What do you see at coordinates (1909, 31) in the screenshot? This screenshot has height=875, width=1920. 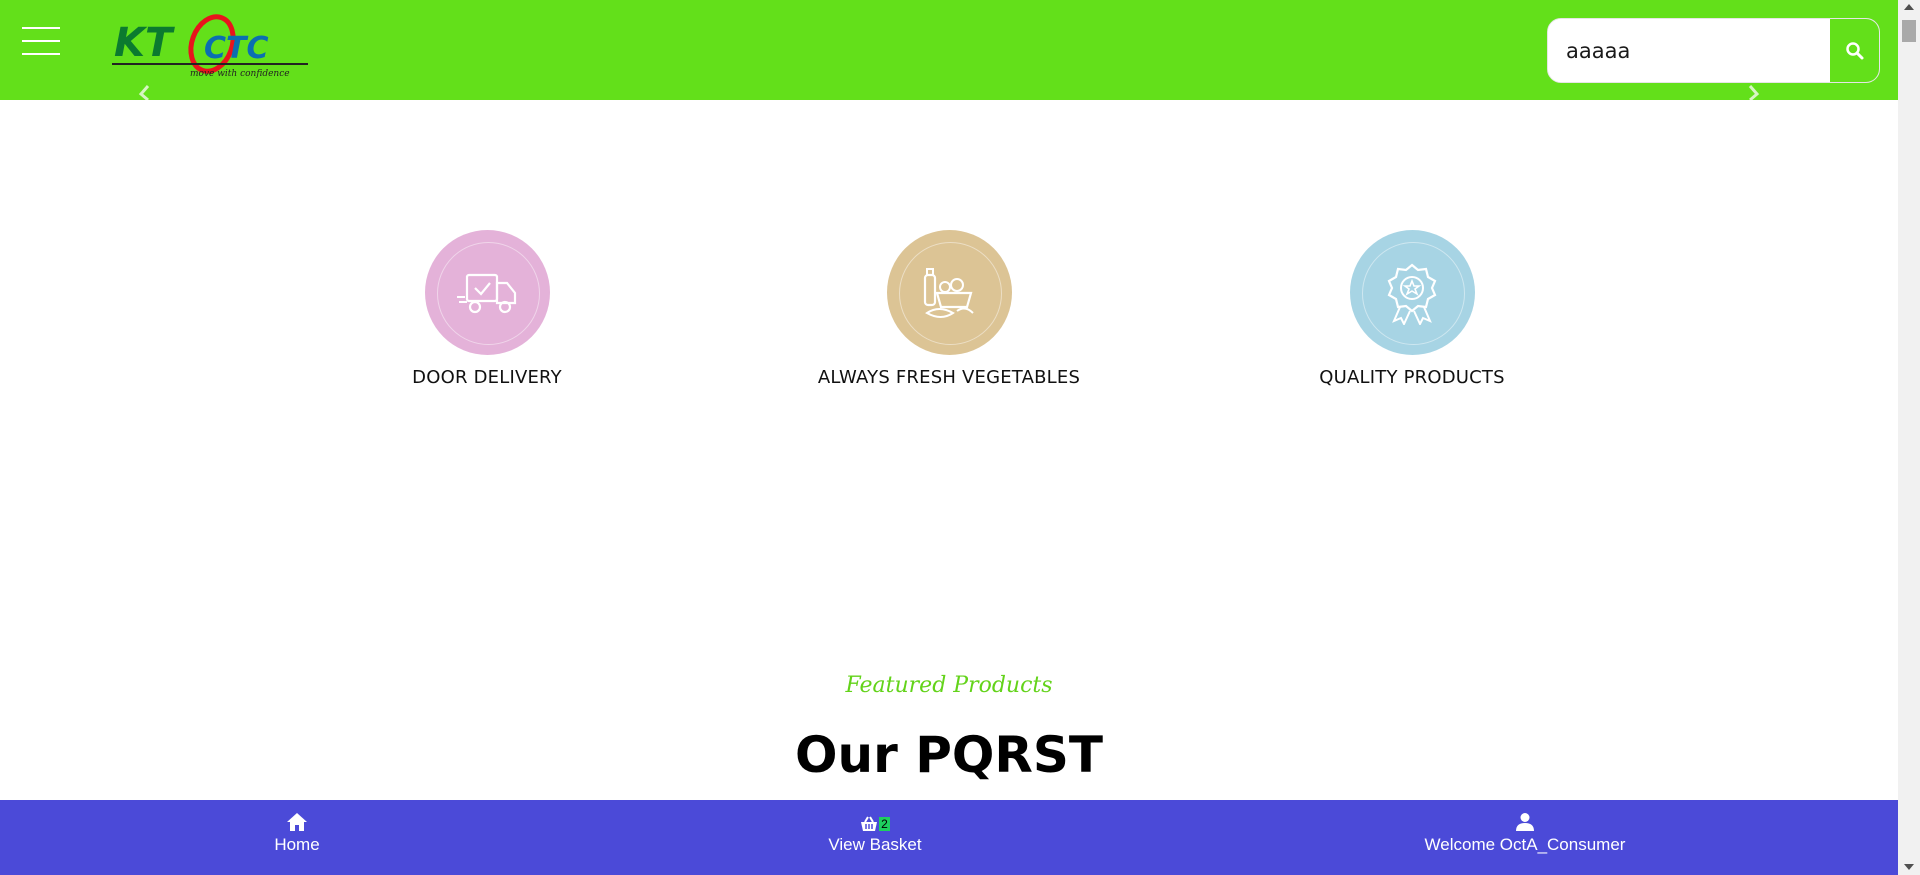 I see `scroll-thumb` at bounding box center [1909, 31].